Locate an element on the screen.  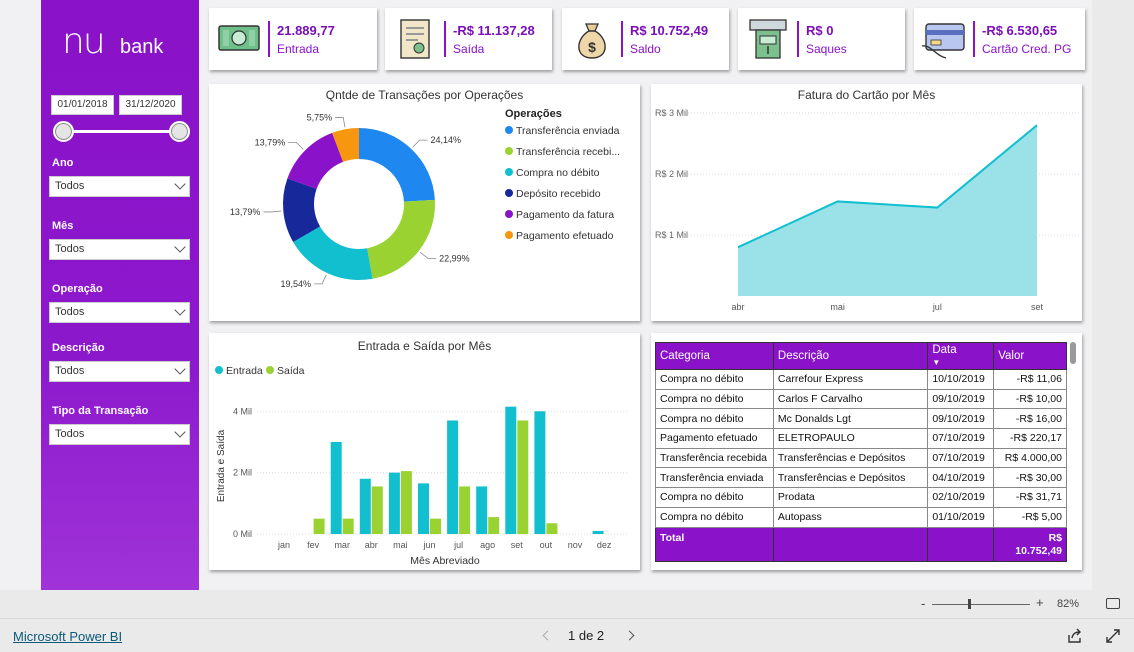
date-start-input: 01/01/2018 is located at coordinates (82, 105).